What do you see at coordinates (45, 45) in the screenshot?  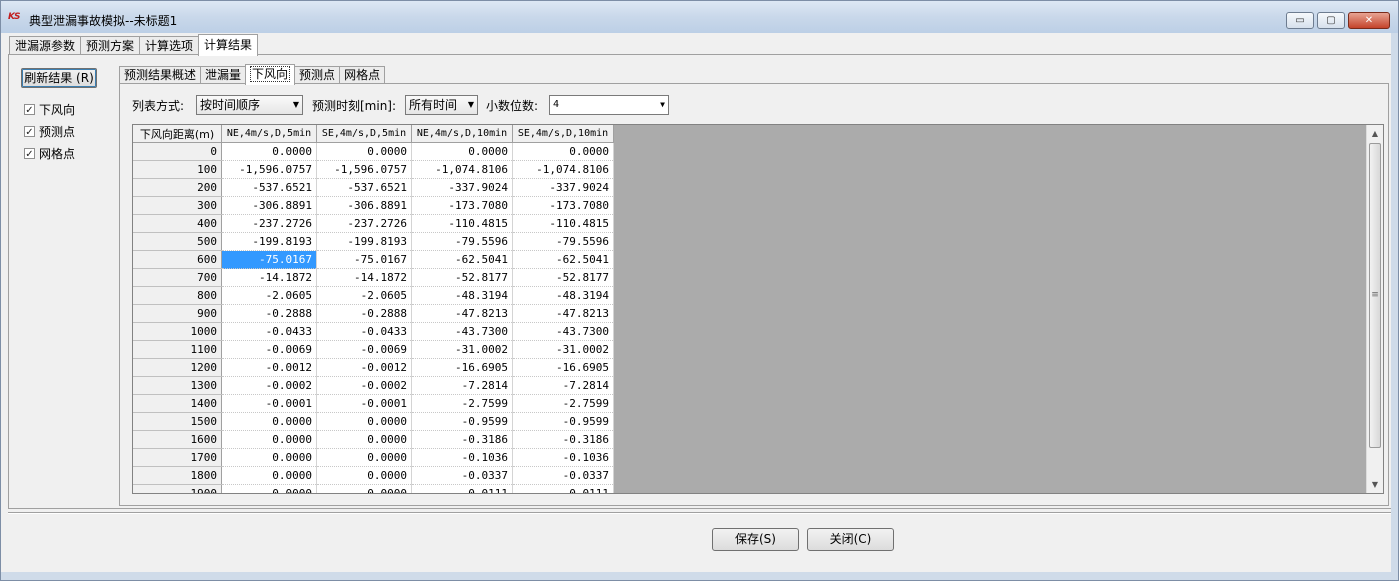 I see `tab-leak-source-params: 泄漏源参数` at bounding box center [45, 45].